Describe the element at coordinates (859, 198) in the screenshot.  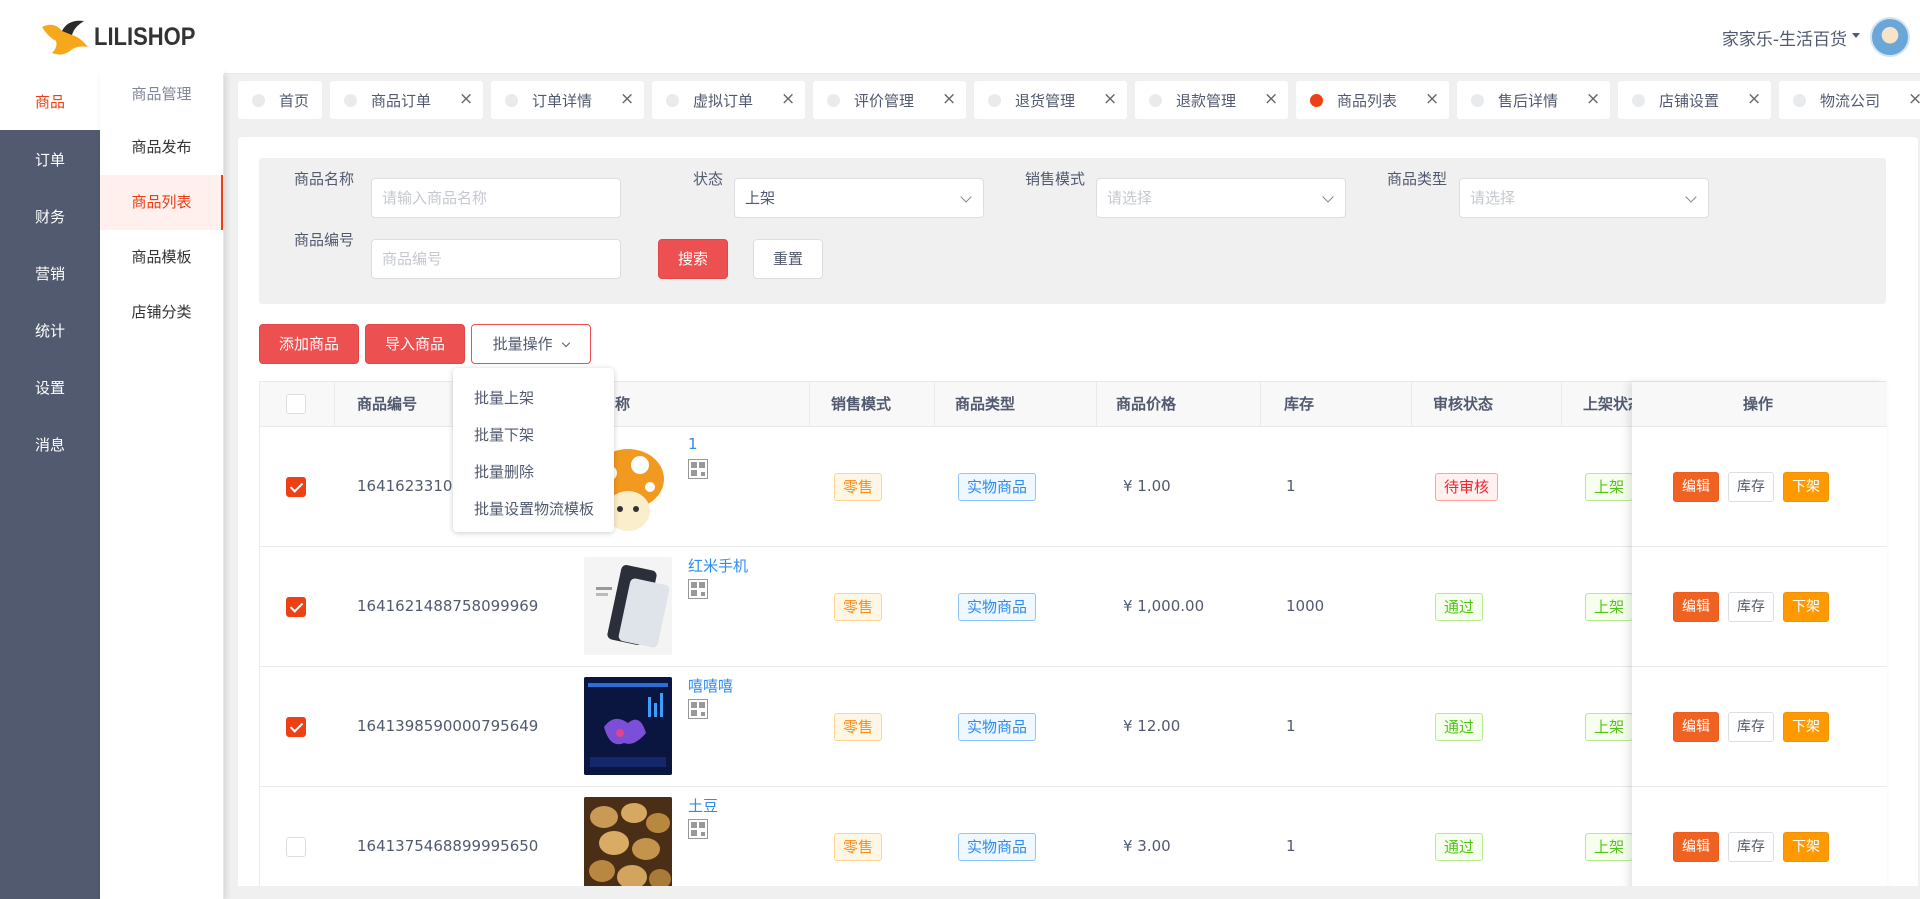
I see `status-select: 上架` at that location.